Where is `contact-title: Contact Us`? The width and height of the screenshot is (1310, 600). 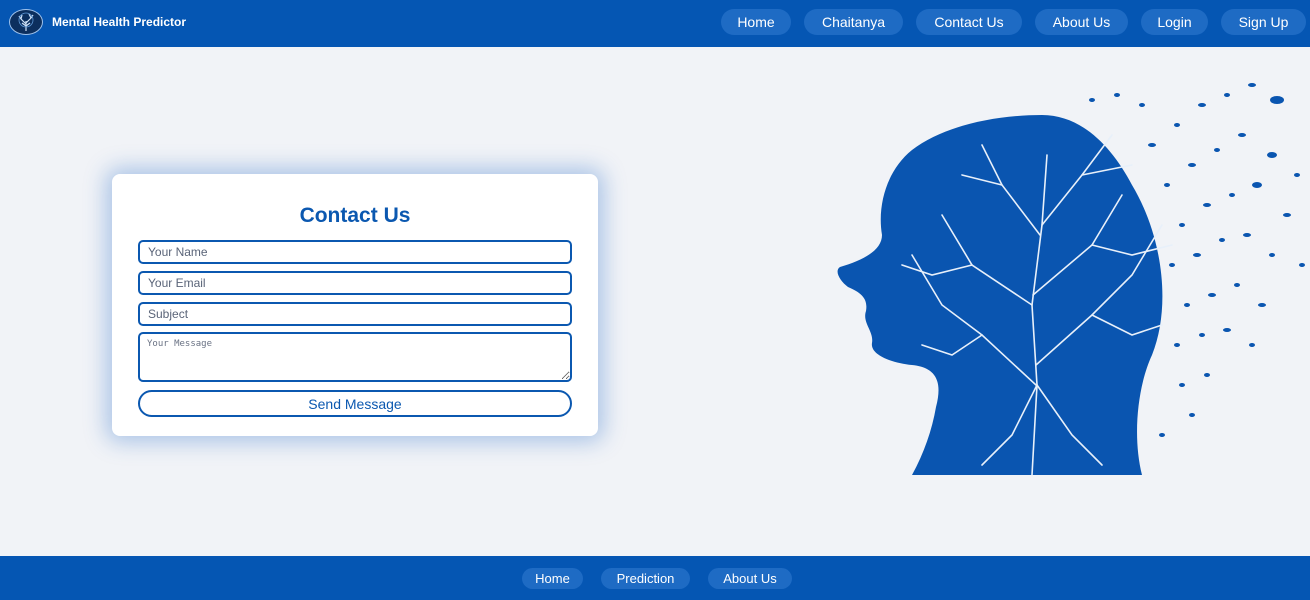 contact-title: Contact Us is located at coordinates (355, 215).